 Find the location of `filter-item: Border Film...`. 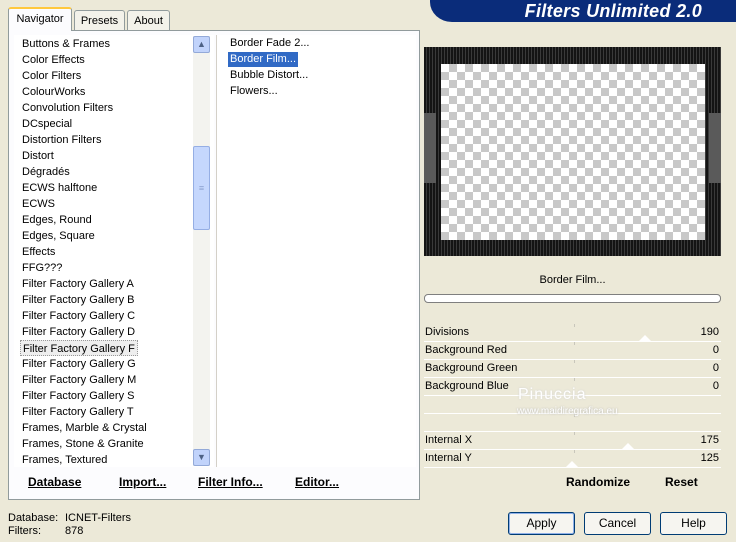

filter-item: Border Film... is located at coordinates (263, 59).